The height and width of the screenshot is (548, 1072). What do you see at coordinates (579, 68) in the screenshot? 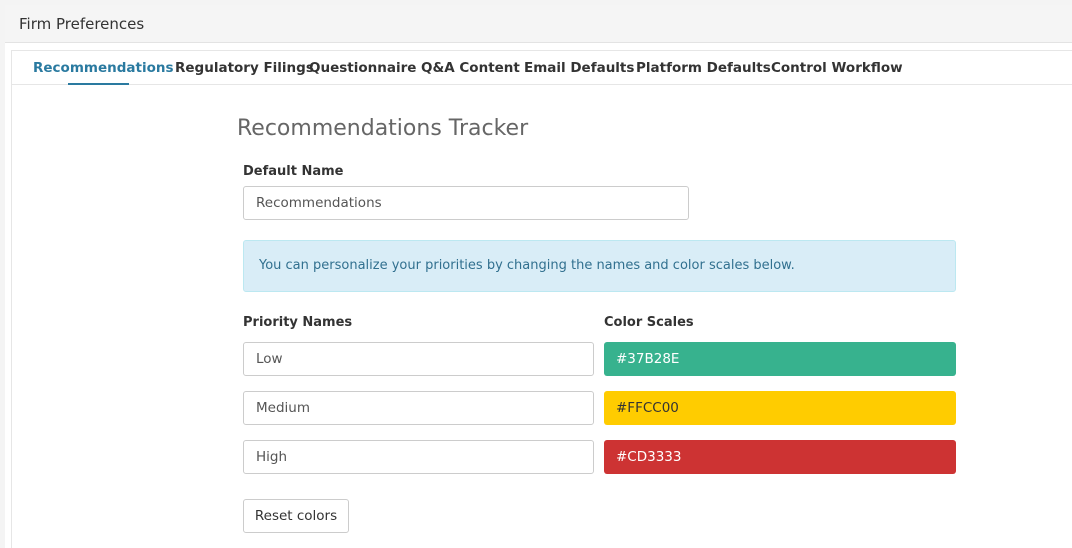
I see `tab-email-defaults: Email Defaults` at bounding box center [579, 68].